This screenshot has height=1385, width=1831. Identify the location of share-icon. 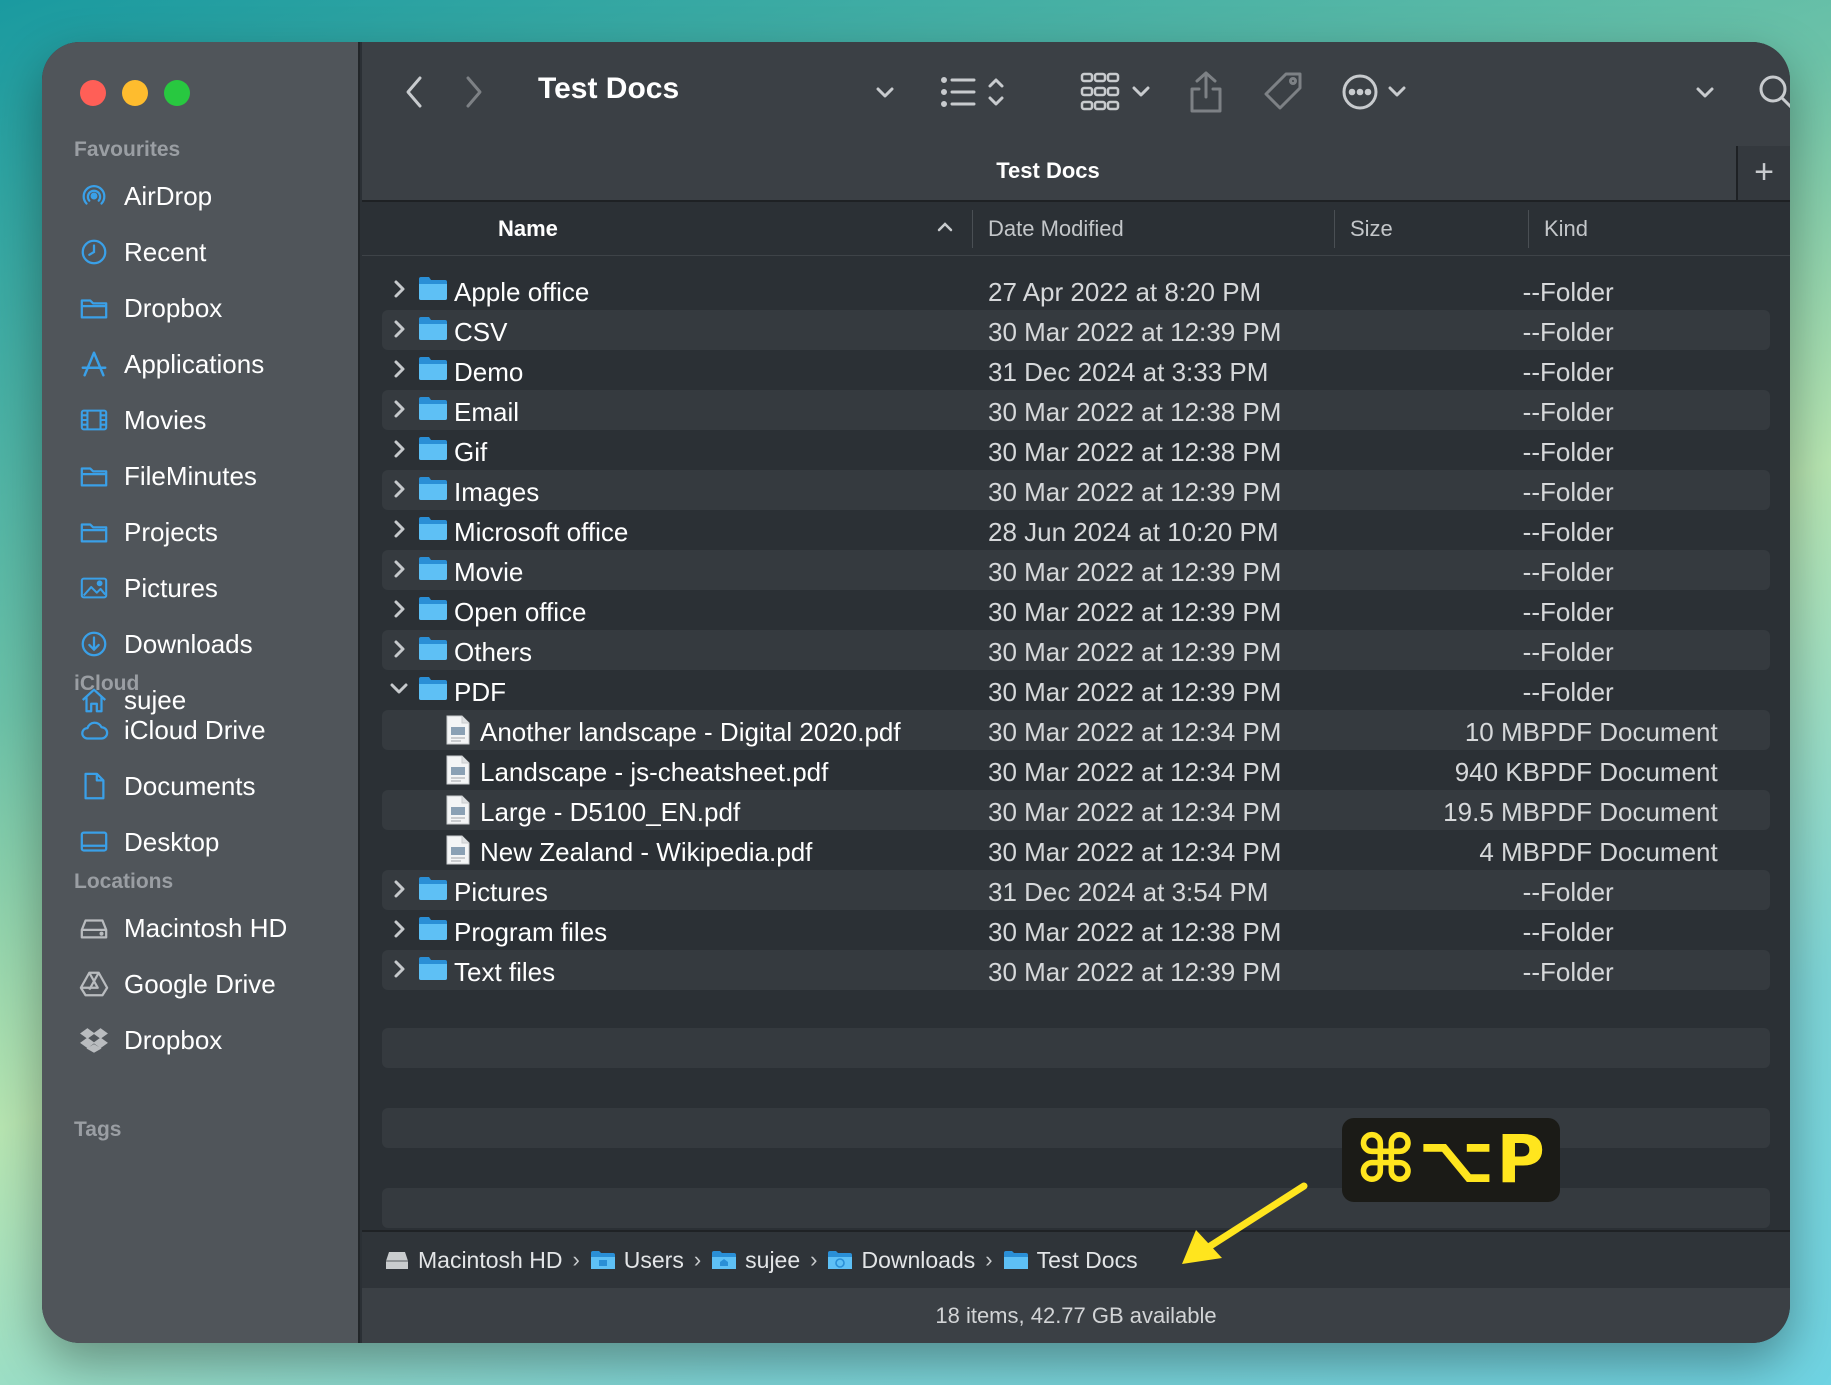
(1206, 92).